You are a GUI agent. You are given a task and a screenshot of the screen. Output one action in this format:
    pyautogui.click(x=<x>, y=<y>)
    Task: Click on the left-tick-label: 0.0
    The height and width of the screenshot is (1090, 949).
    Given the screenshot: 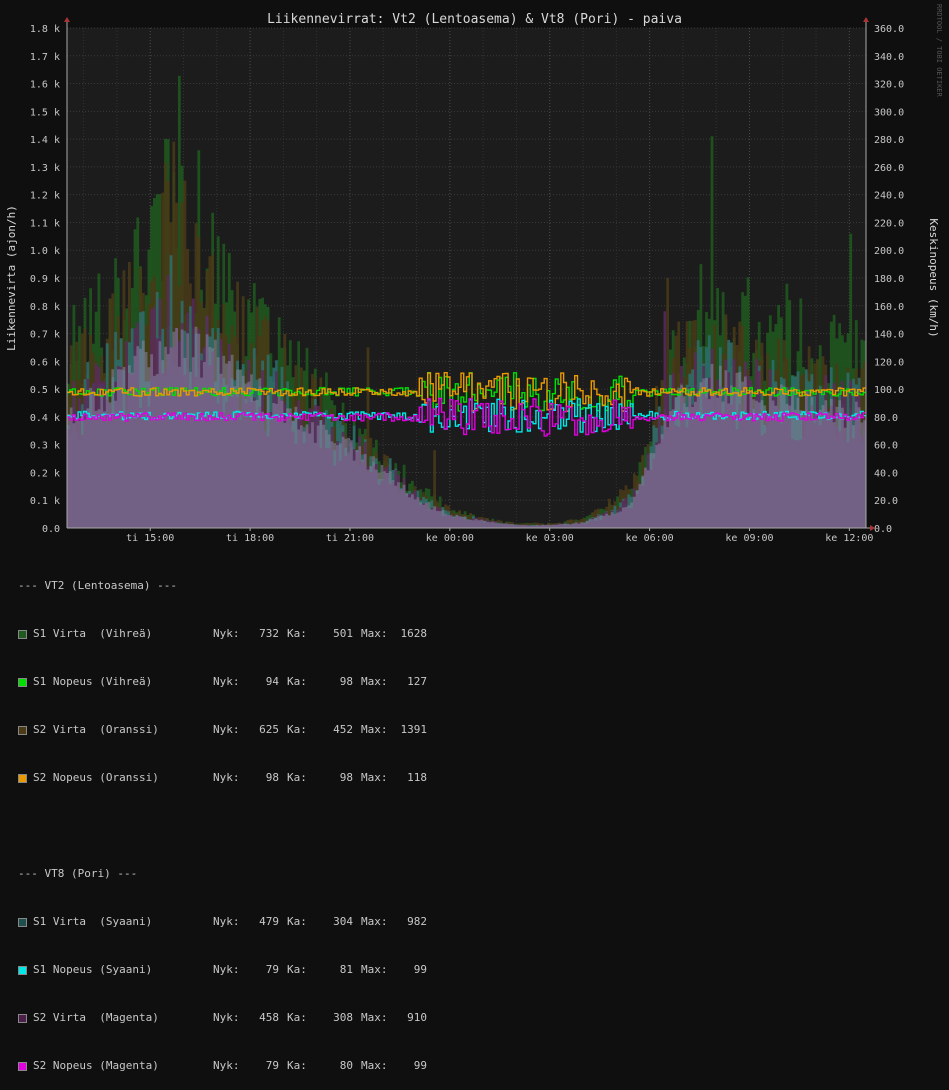 What is the action you would take?
    pyautogui.click(x=51, y=529)
    